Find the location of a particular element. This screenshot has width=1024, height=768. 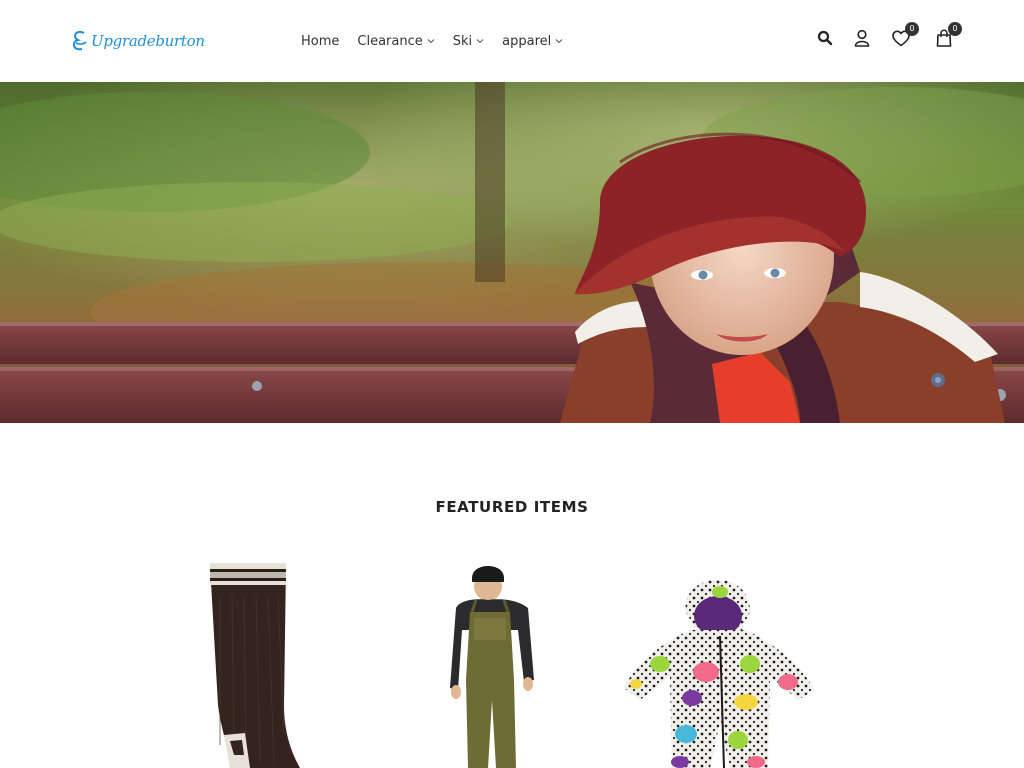

cart-button: 0 is located at coordinates (947, 36).